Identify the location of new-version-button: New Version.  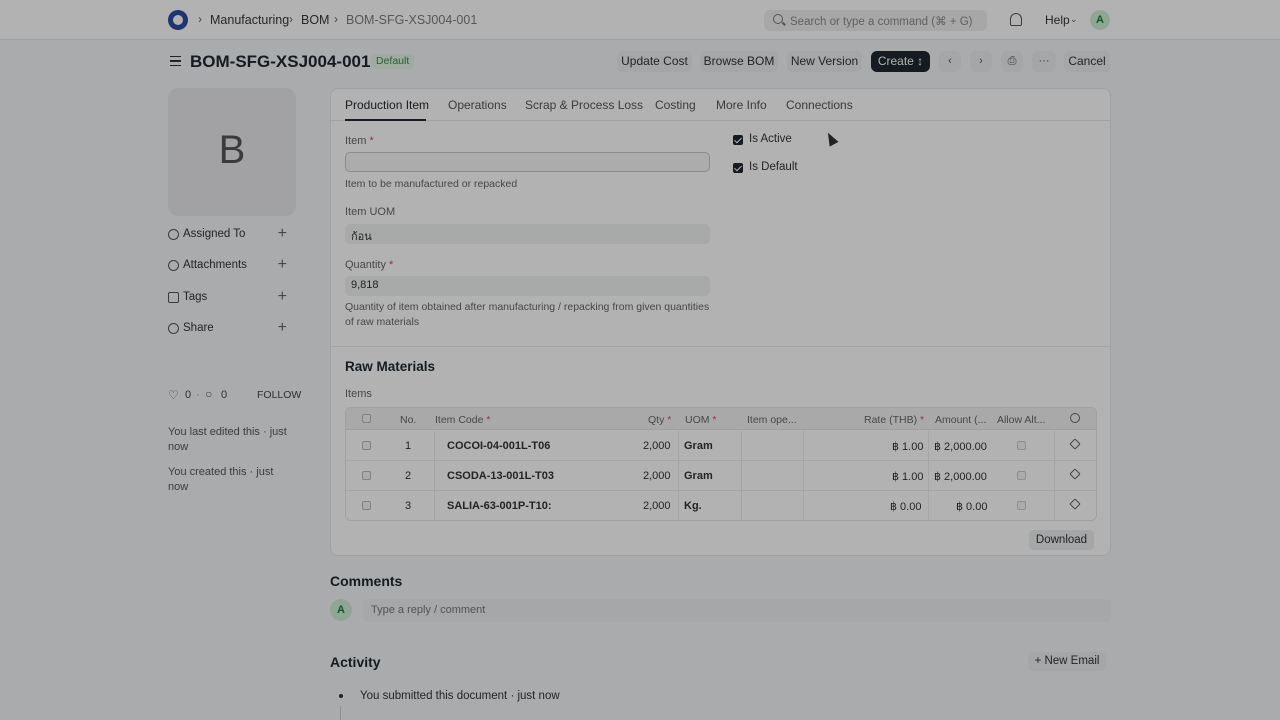
(824, 61).